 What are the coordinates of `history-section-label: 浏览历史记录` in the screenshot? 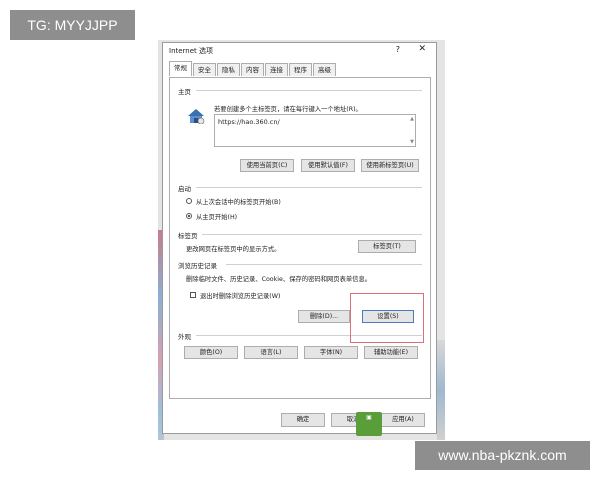 It's located at (197, 266).